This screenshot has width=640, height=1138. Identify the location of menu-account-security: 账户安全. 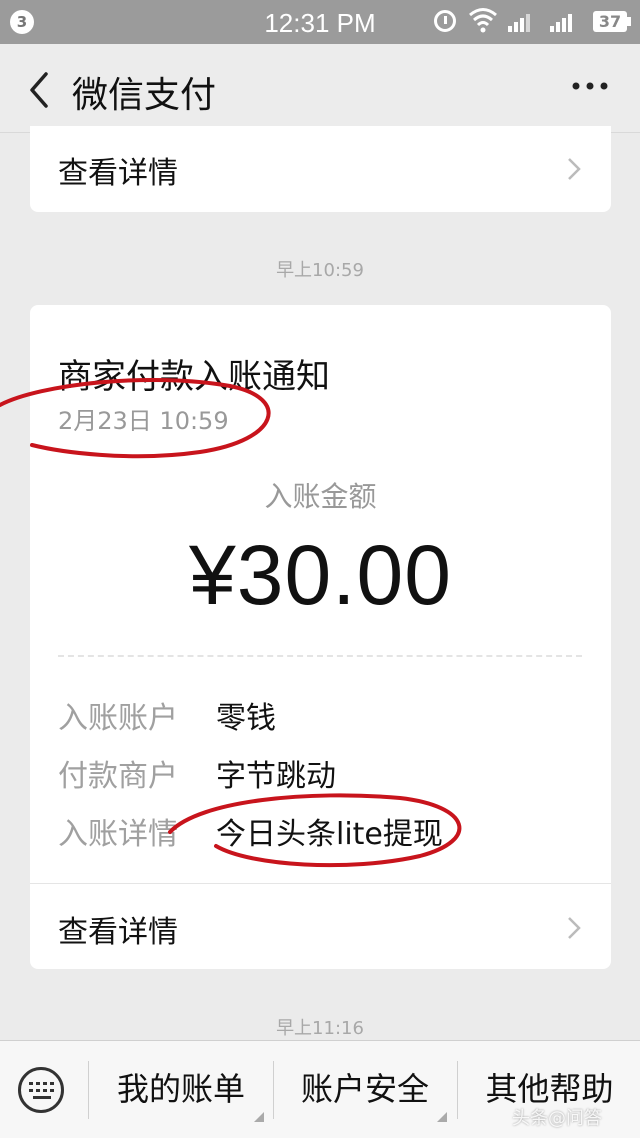
(365, 1089).